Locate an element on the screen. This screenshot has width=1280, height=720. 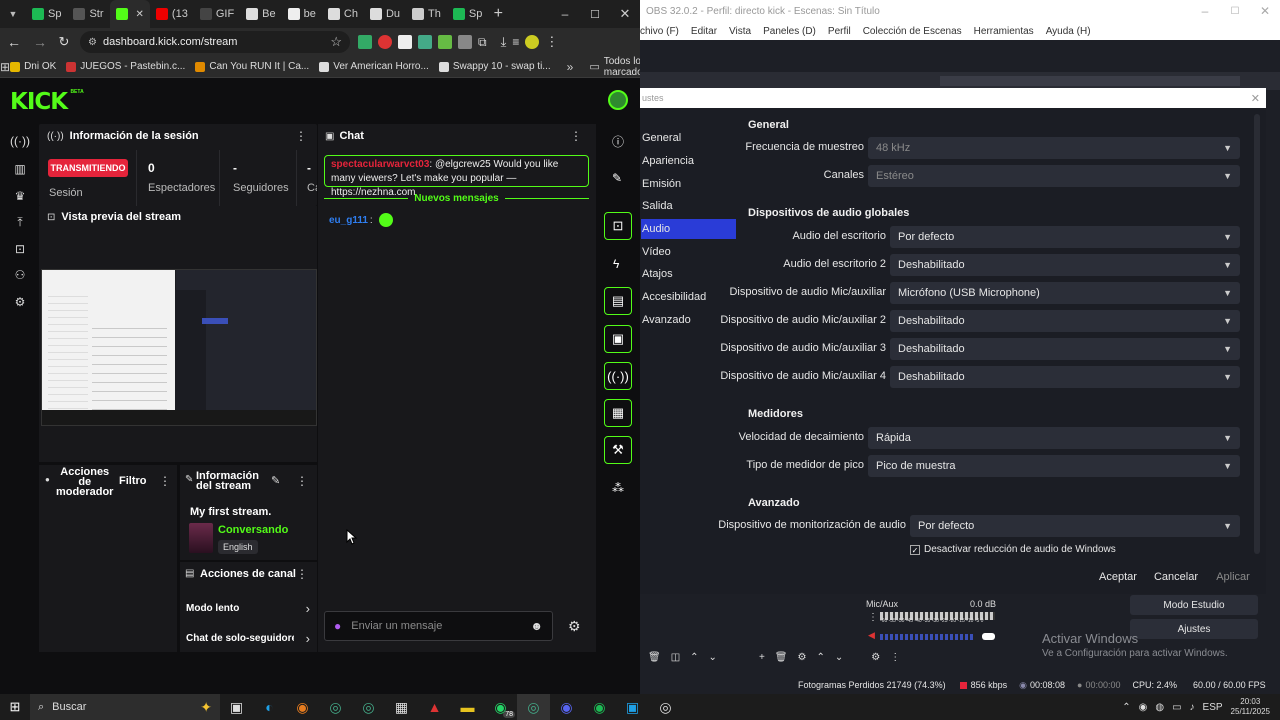
settings-scrollbar is located at coordinates (1257, 334).